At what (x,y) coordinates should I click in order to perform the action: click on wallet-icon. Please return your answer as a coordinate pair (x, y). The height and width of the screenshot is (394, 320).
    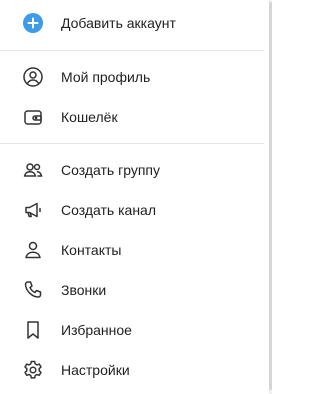
    Looking at the image, I should click on (33, 117).